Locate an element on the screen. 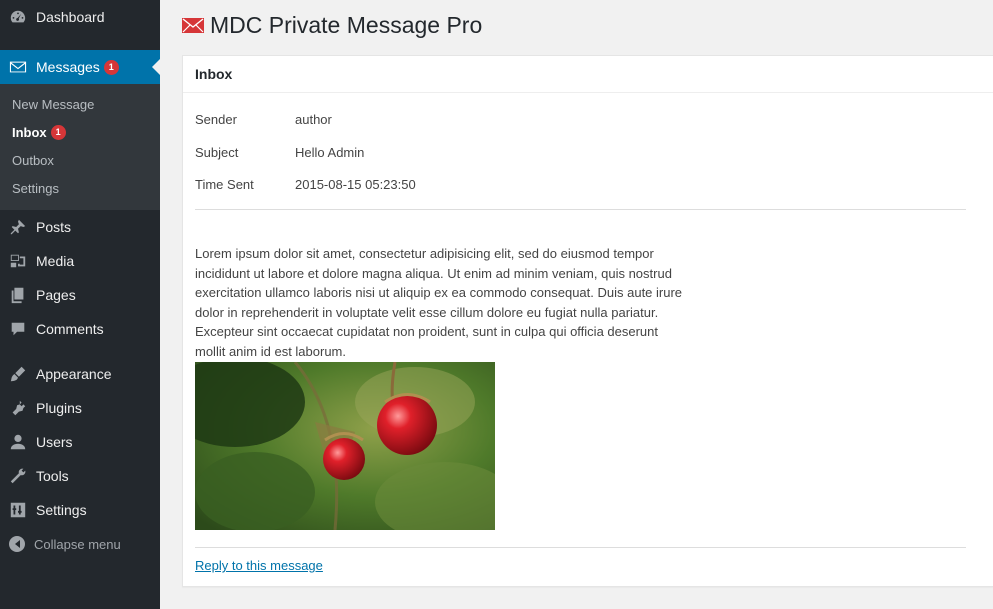 The height and width of the screenshot is (609, 993). submenu-outbox: Outbox is located at coordinates (80, 160).